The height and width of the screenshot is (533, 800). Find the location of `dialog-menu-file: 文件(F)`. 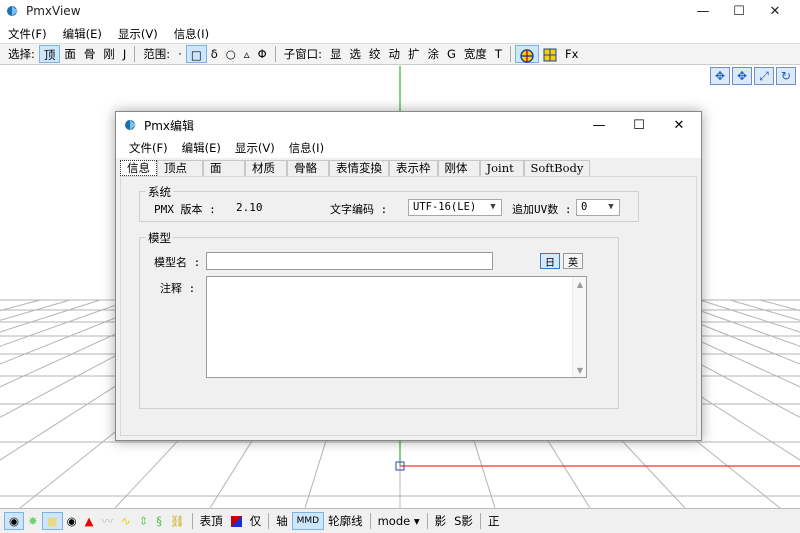

dialog-menu-file: 文件(F) is located at coordinates (148, 148).